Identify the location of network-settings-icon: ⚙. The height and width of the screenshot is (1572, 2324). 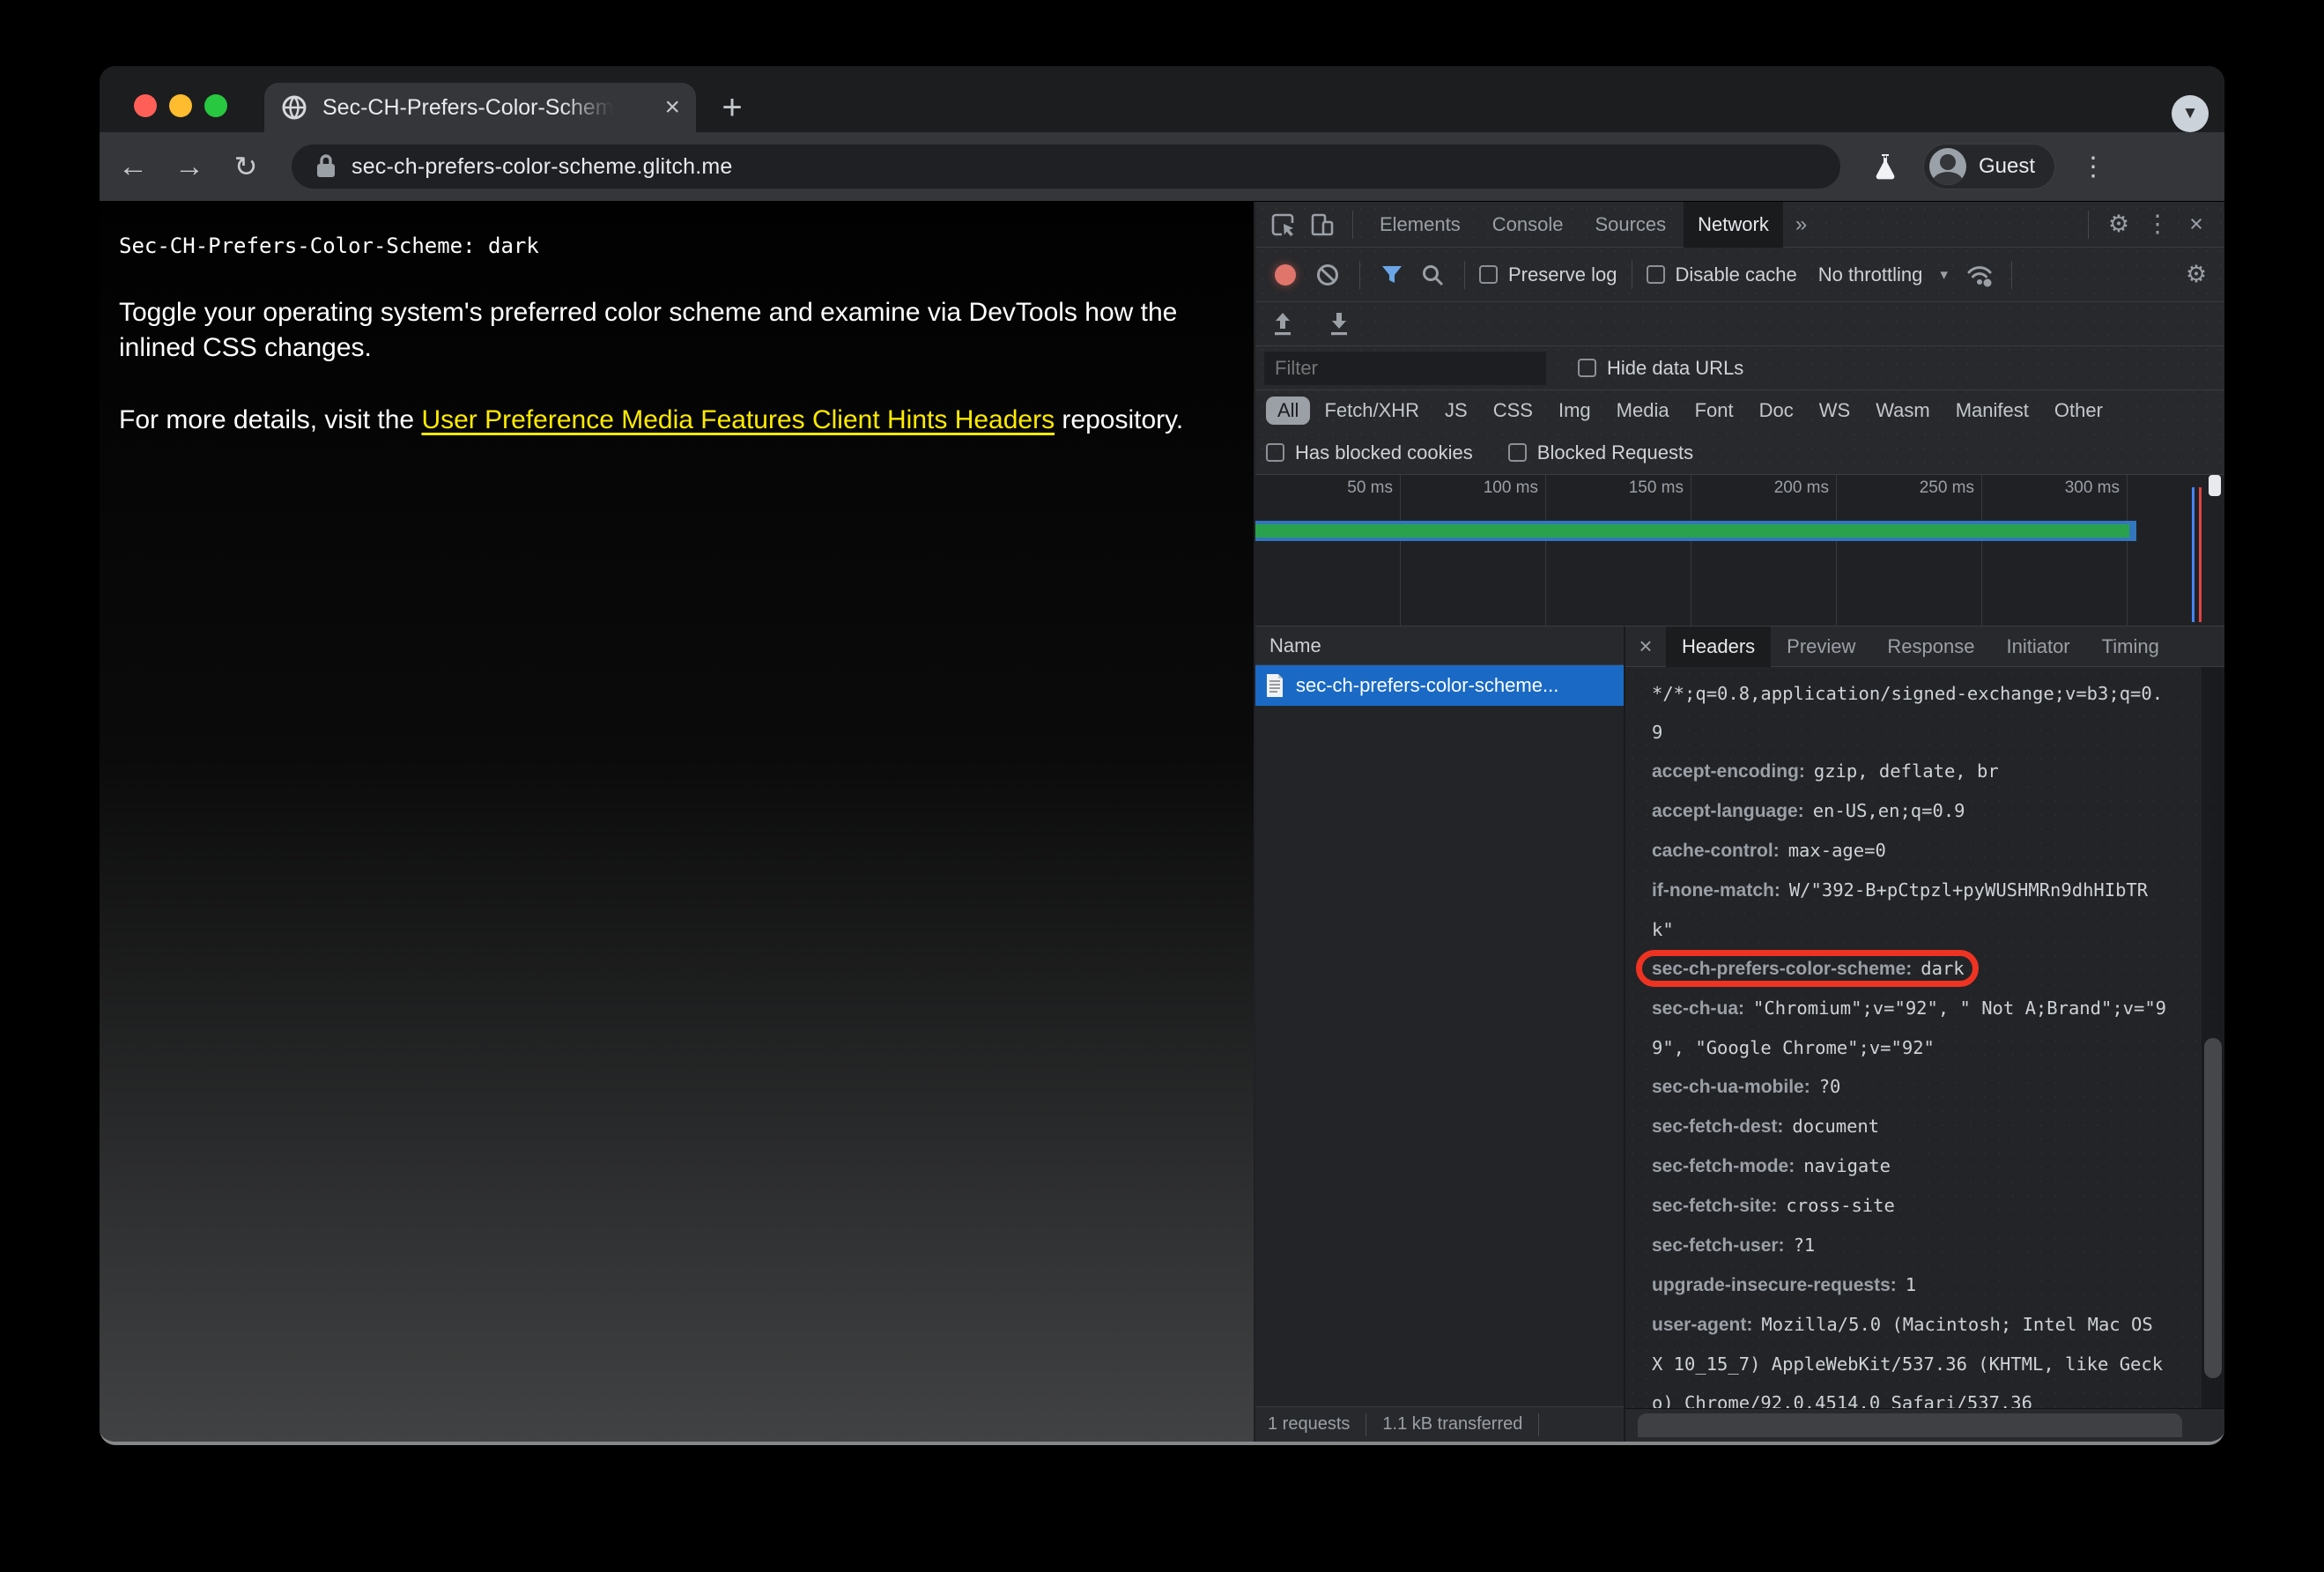
(2196, 275).